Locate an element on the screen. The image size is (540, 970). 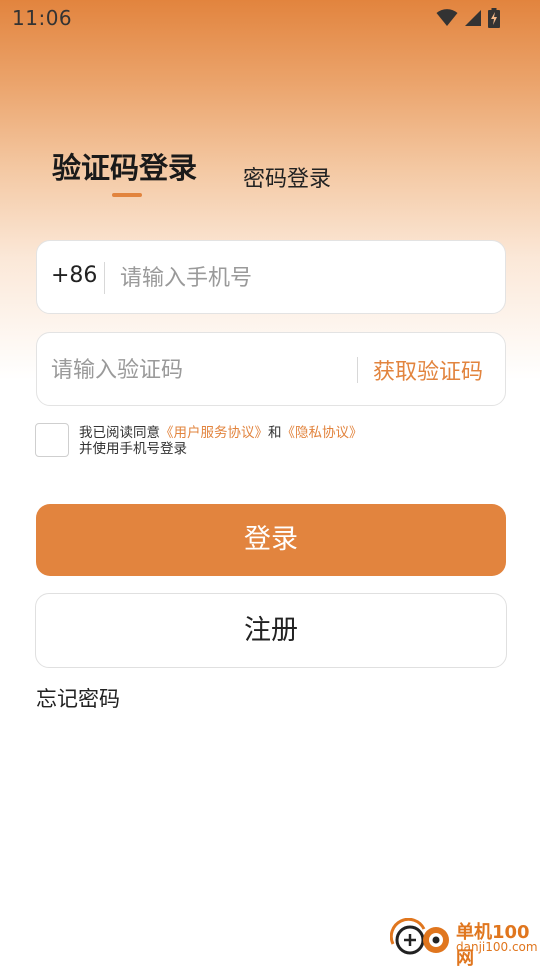
tab-password-login: 密码登录 is located at coordinates (287, 177).